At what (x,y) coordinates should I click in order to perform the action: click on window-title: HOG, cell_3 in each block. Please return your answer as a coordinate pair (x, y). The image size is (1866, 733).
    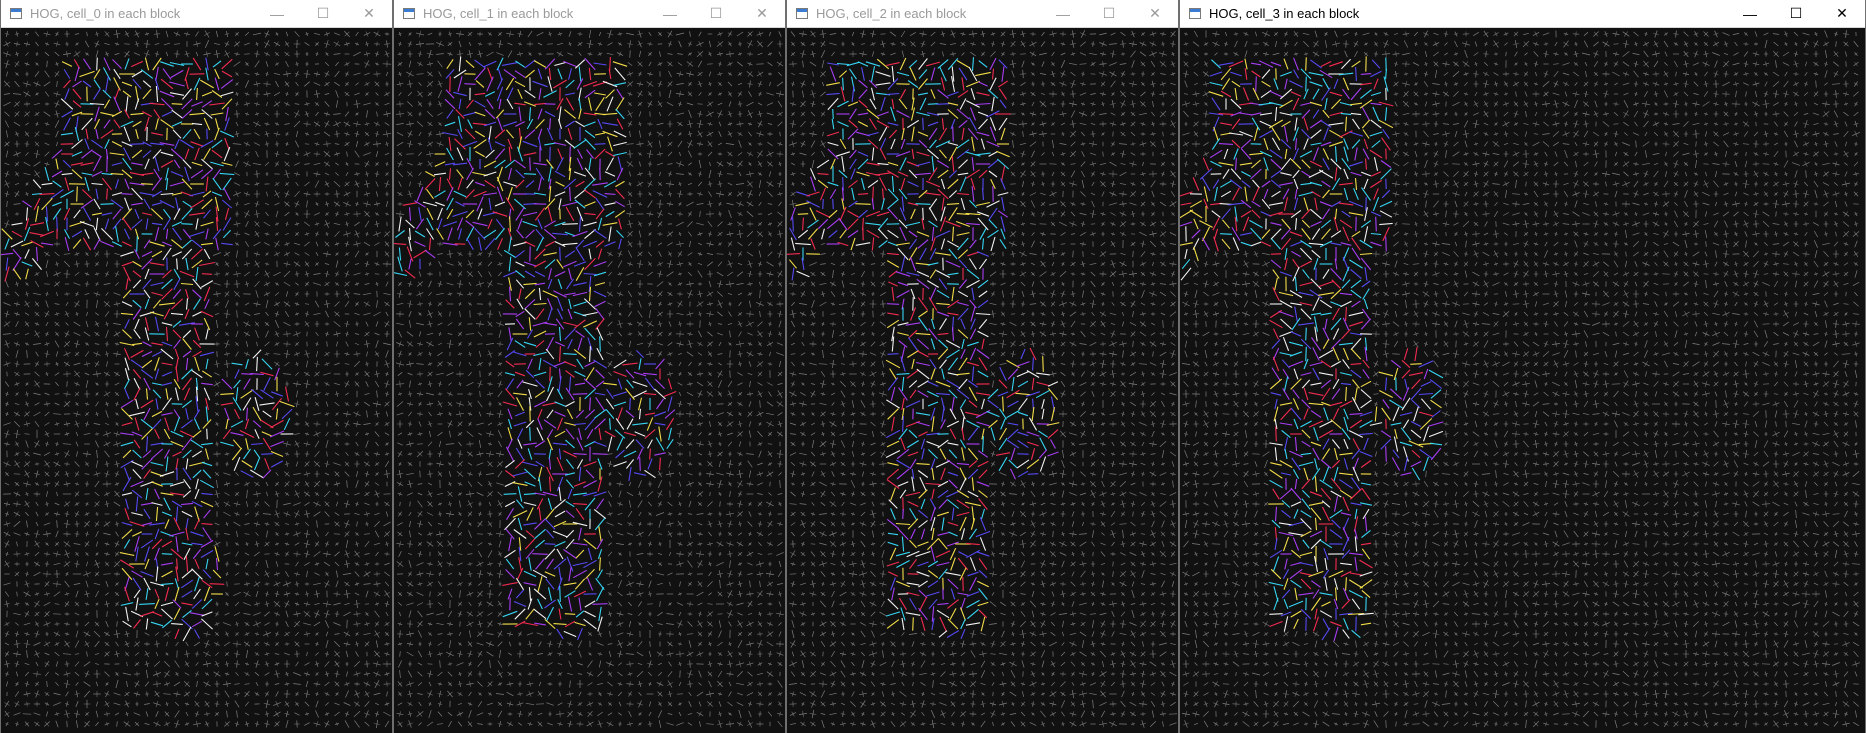
    Looking at the image, I should click on (1284, 13).